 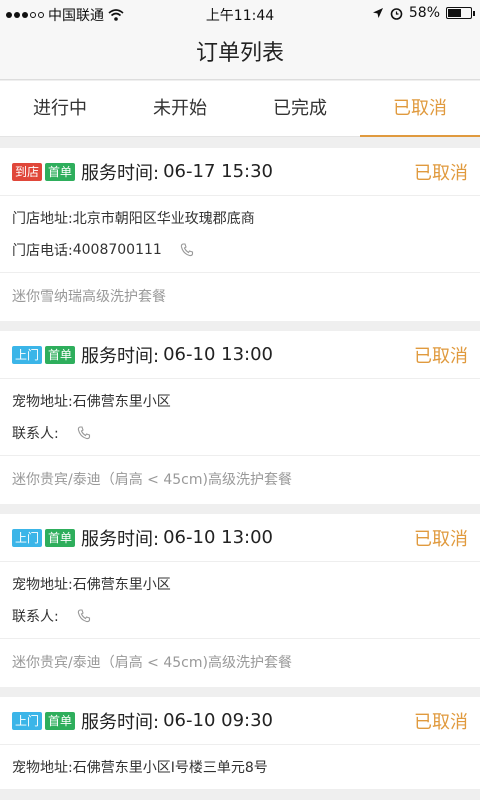 What do you see at coordinates (396, 13) in the screenshot?
I see `alarm-clock-icon` at bounding box center [396, 13].